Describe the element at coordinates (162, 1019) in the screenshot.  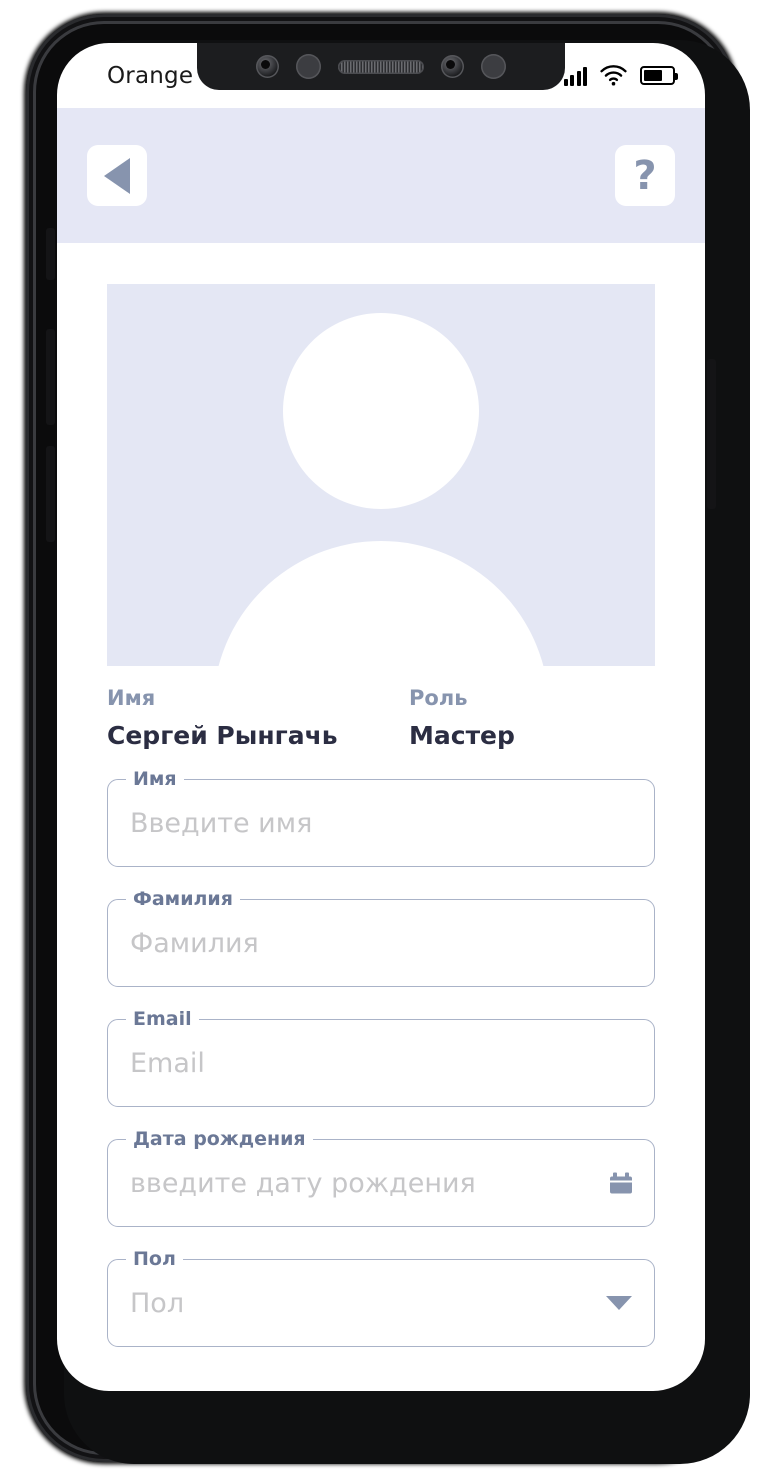
I see `email-label: Email` at that location.